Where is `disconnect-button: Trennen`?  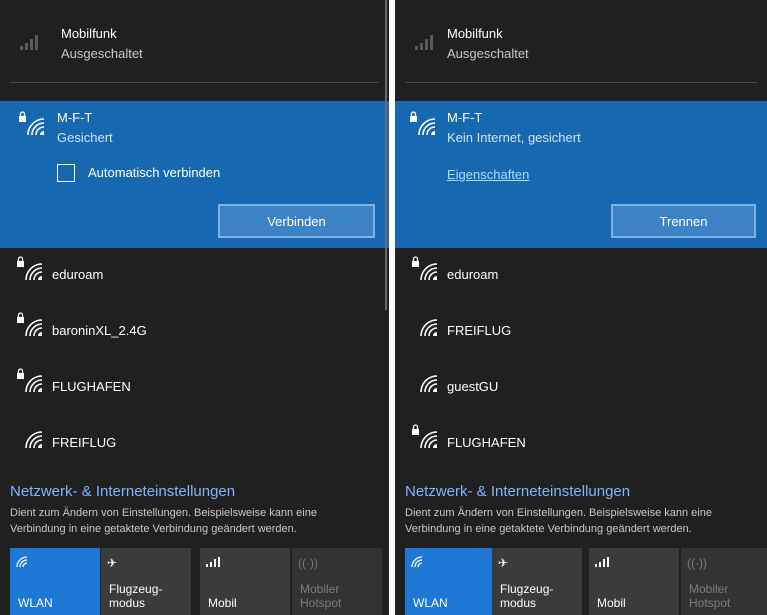 disconnect-button: Trennen is located at coordinates (683, 221).